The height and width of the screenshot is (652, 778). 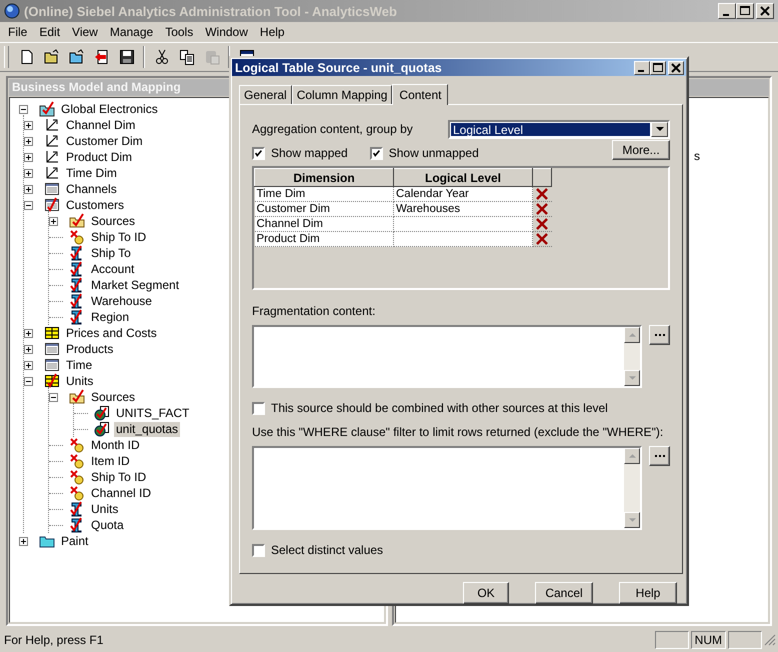 I want to click on table-cell: Customer Dim, so click(x=324, y=209).